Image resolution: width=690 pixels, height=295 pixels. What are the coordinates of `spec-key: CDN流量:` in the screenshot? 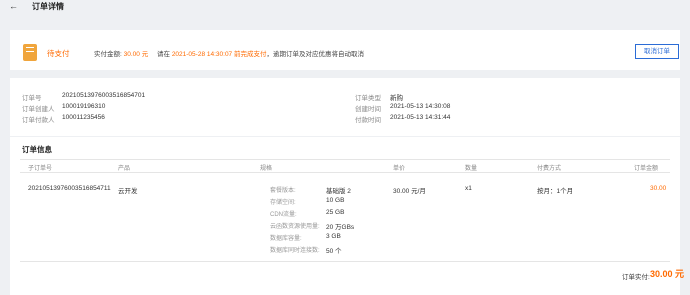 It's located at (283, 215).